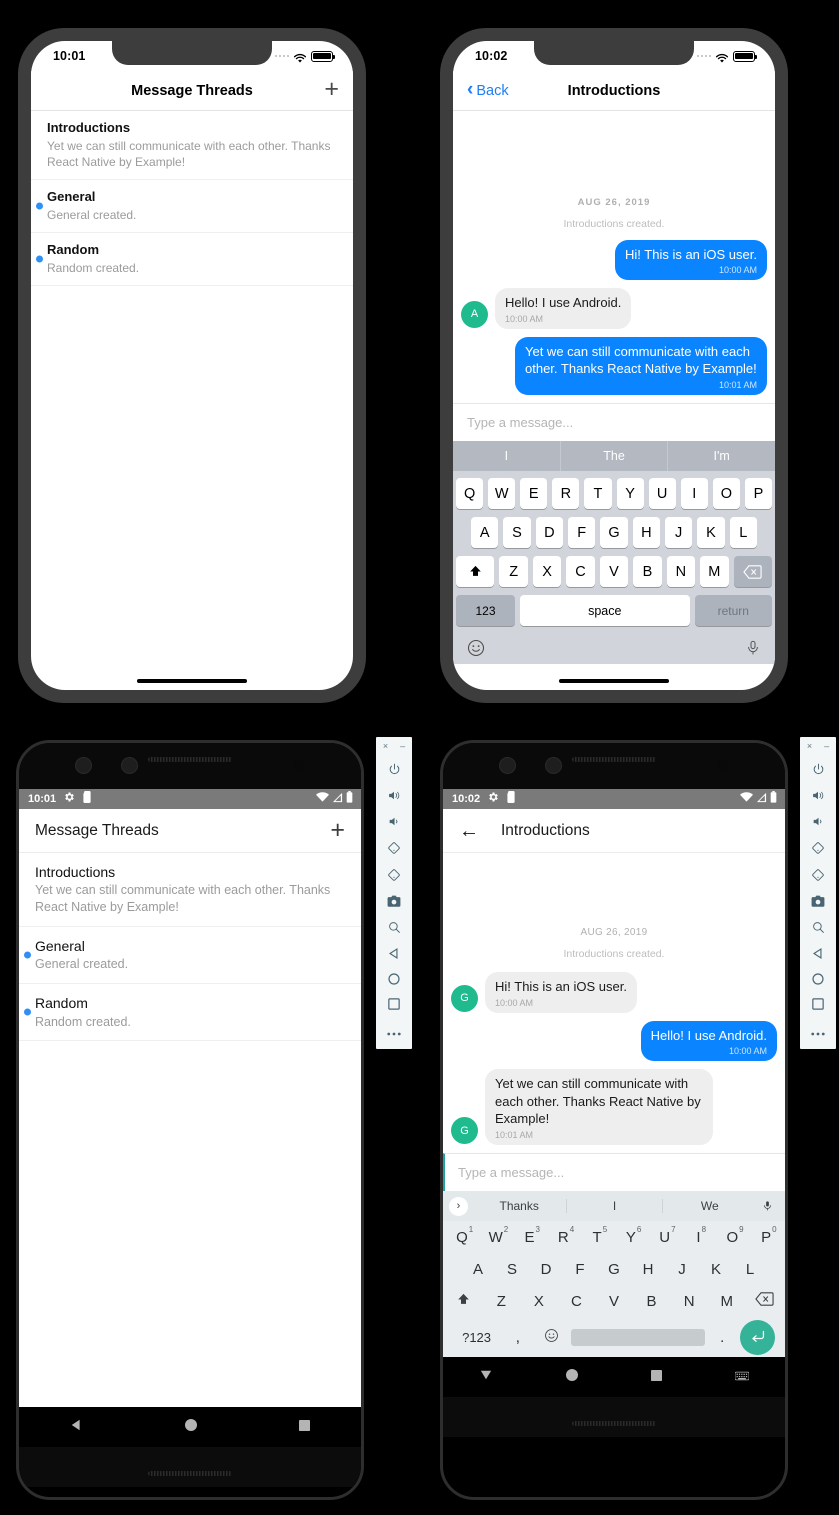 This screenshot has width=839, height=1515. I want to click on chevron-right-icon: ›, so click(458, 1206).